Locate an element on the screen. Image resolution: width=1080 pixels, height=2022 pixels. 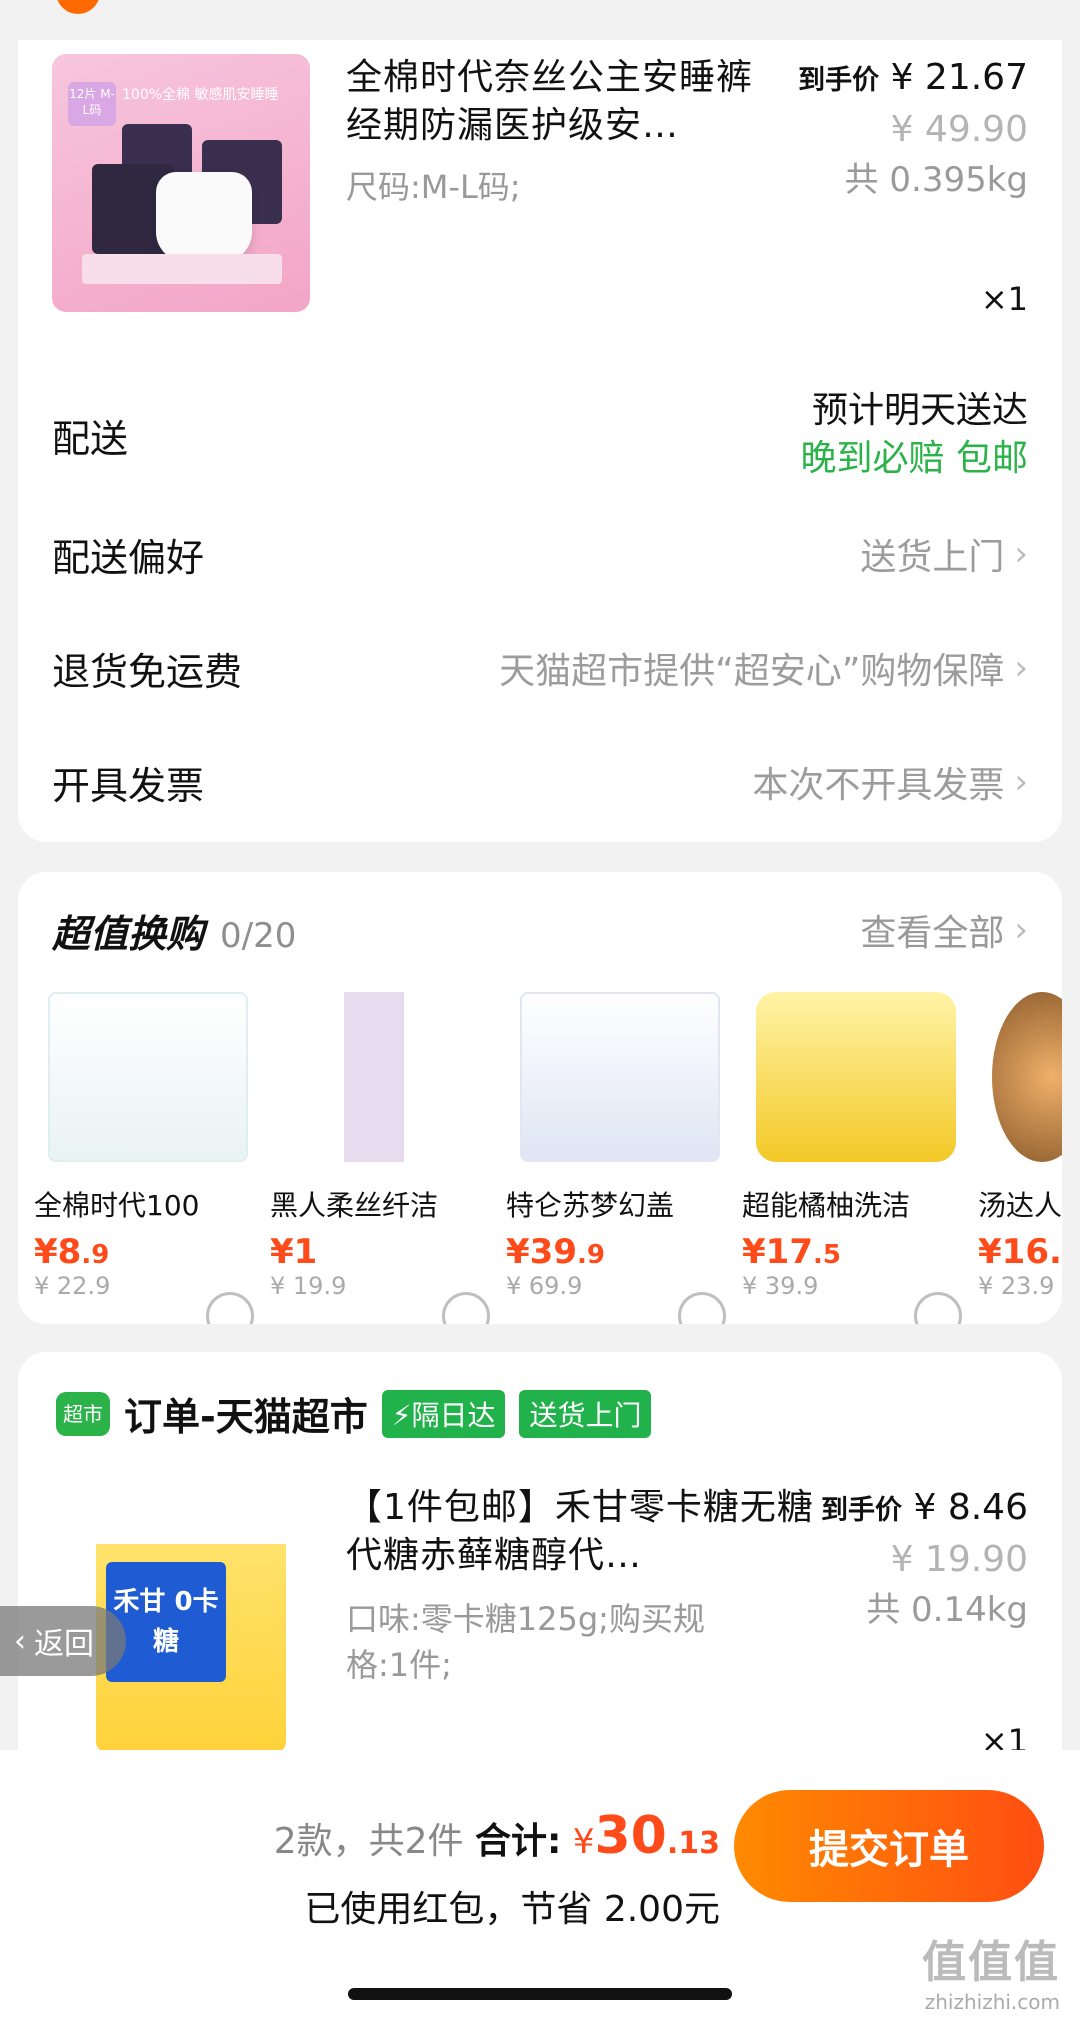
swap-item-orig-price: ¥ 23.9 is located at coordinates (1016, 1286).